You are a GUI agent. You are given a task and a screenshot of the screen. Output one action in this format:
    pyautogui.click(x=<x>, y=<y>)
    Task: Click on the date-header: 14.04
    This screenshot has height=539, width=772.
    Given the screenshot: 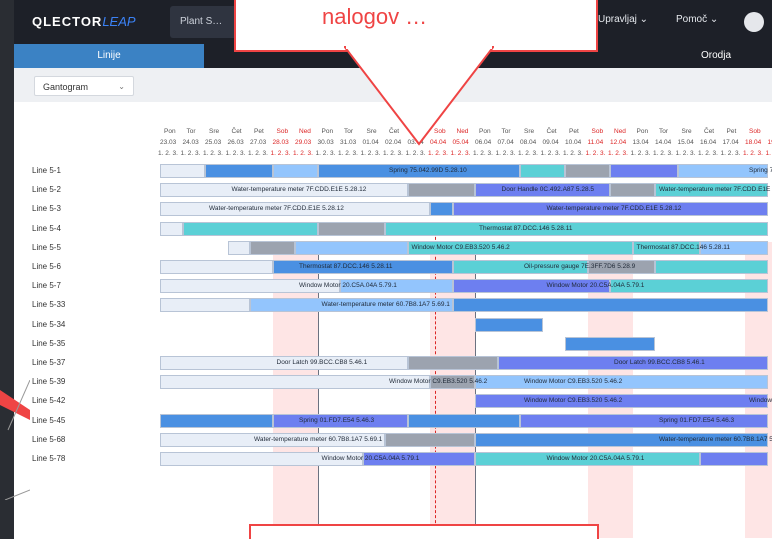 What is the action you would take?
    pyautogui.click(x=663, y=142)
    